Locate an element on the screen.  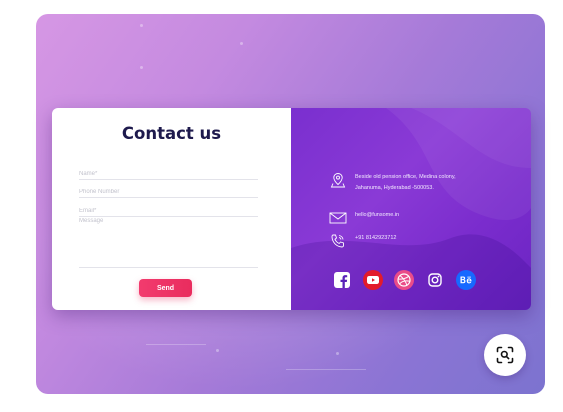
phone-field-wrap is located at coordinates (168, 189).